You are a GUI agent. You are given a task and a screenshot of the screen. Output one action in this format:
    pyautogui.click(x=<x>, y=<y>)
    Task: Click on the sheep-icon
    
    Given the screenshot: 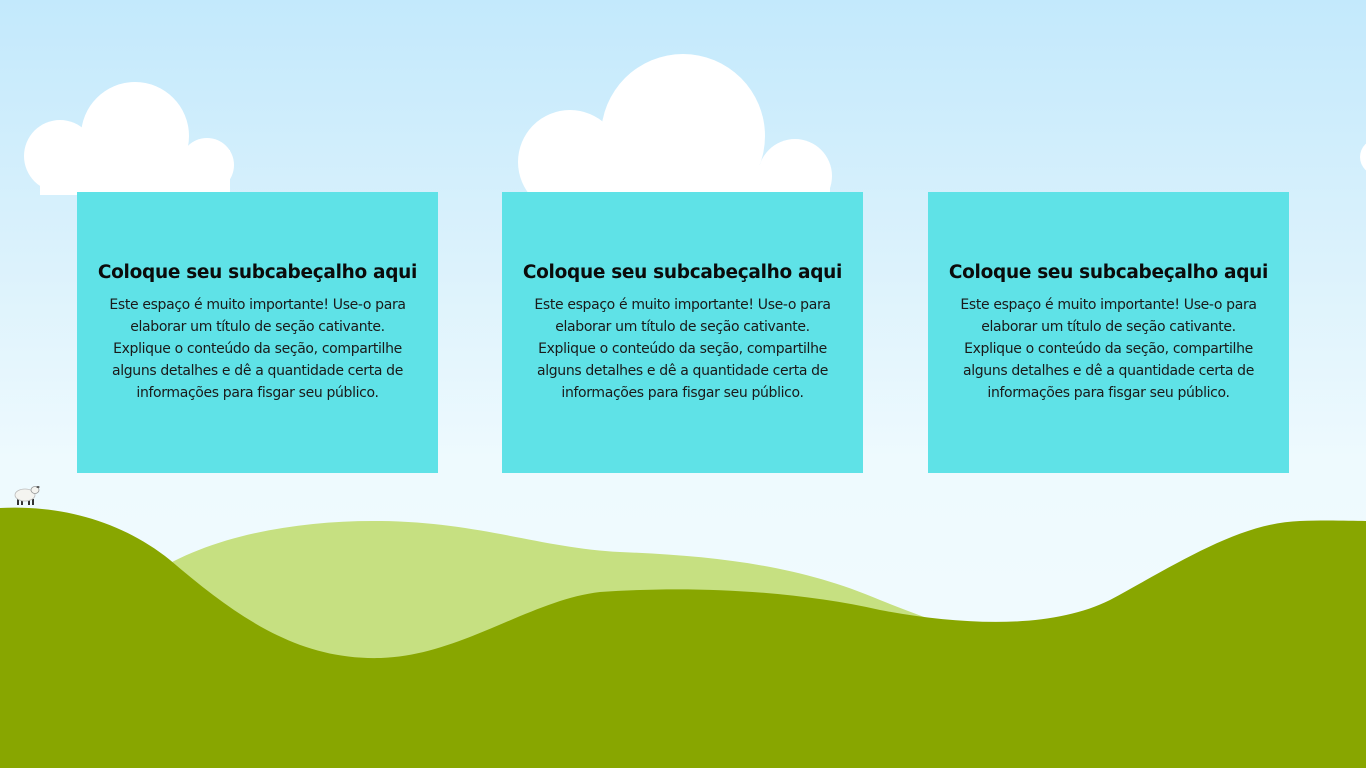 What is the action you would take?
    pyautogui.click(x=27, y=495)
    